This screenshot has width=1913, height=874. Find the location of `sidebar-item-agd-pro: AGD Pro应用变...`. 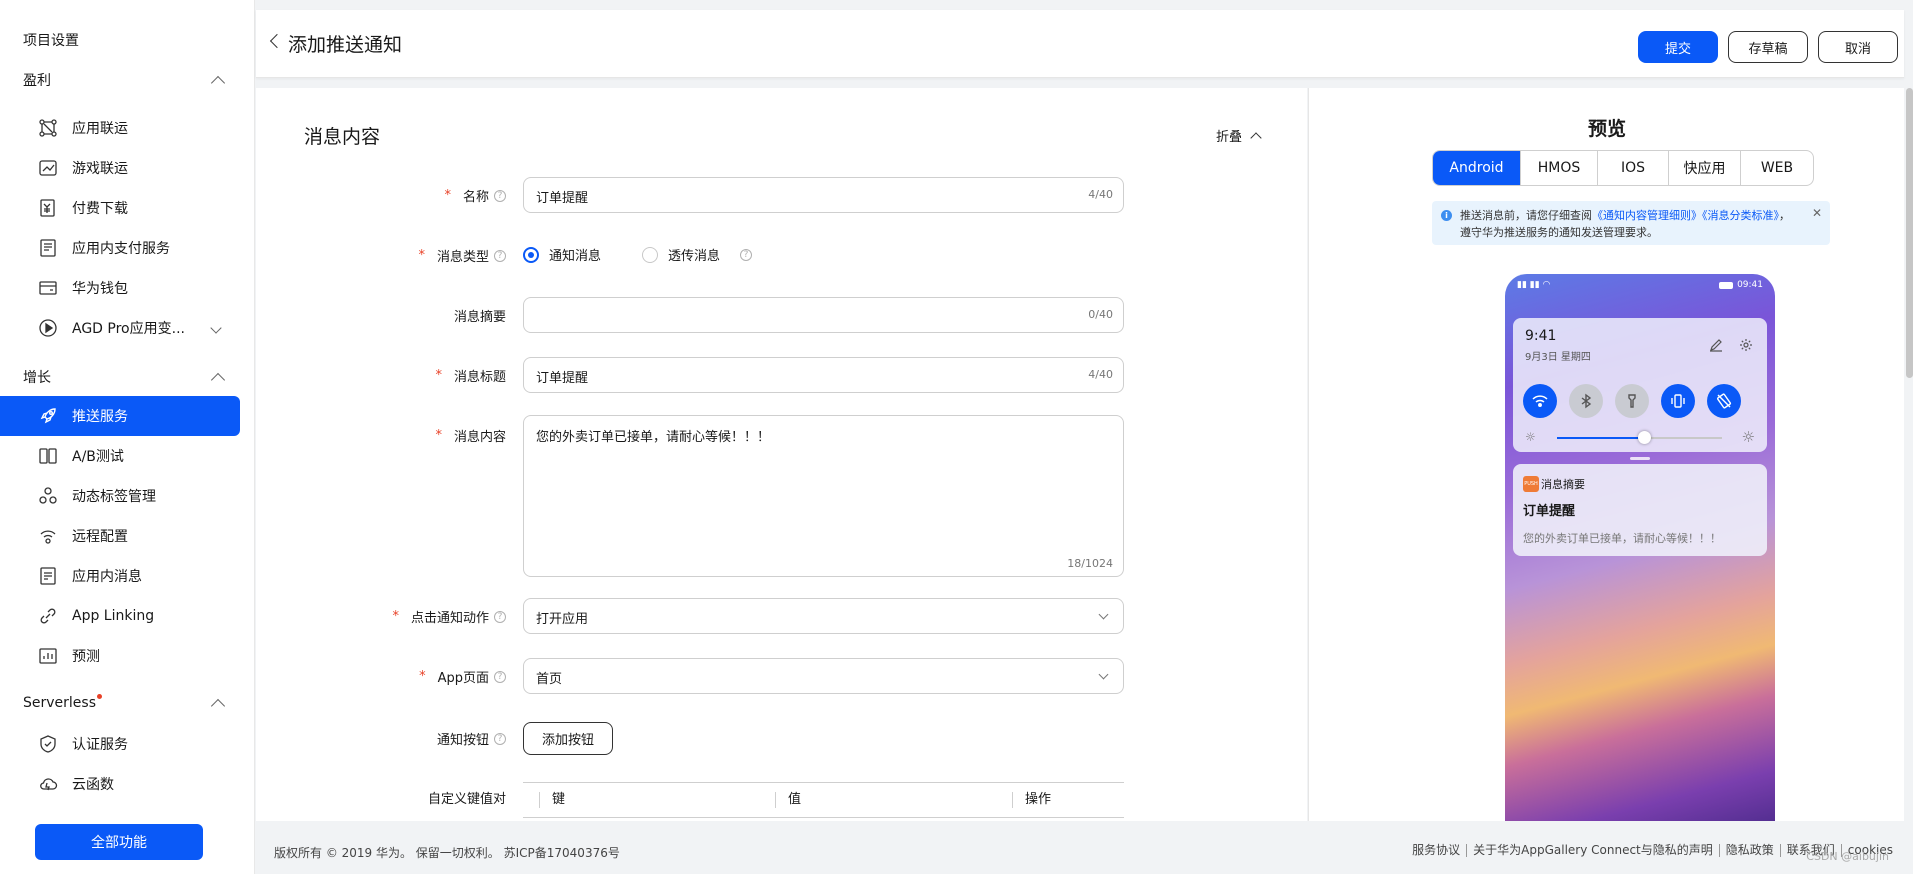

sidebar-item-agd-pro: AGD Pro应用变... is located at coordinates (120, 328).